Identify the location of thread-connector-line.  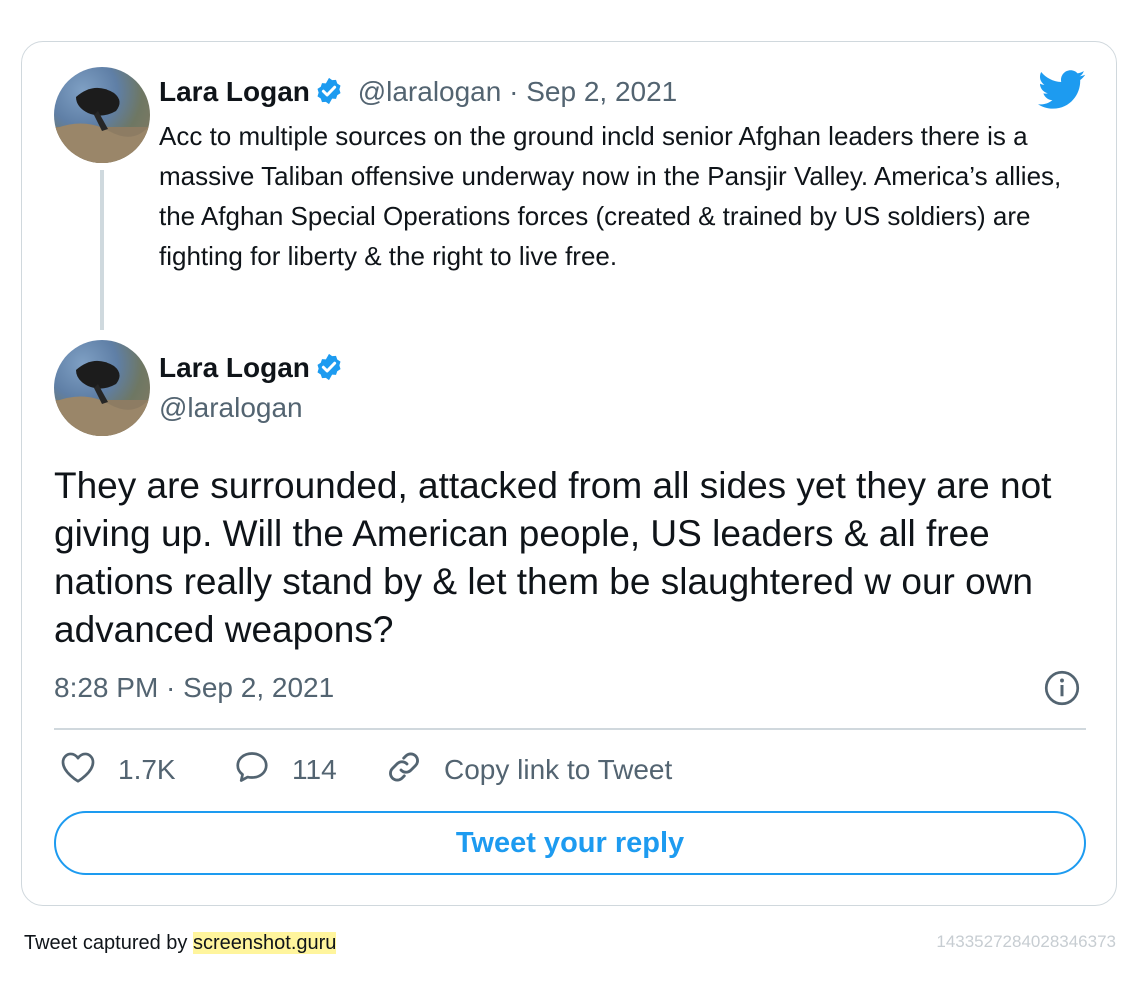
(102, 250).